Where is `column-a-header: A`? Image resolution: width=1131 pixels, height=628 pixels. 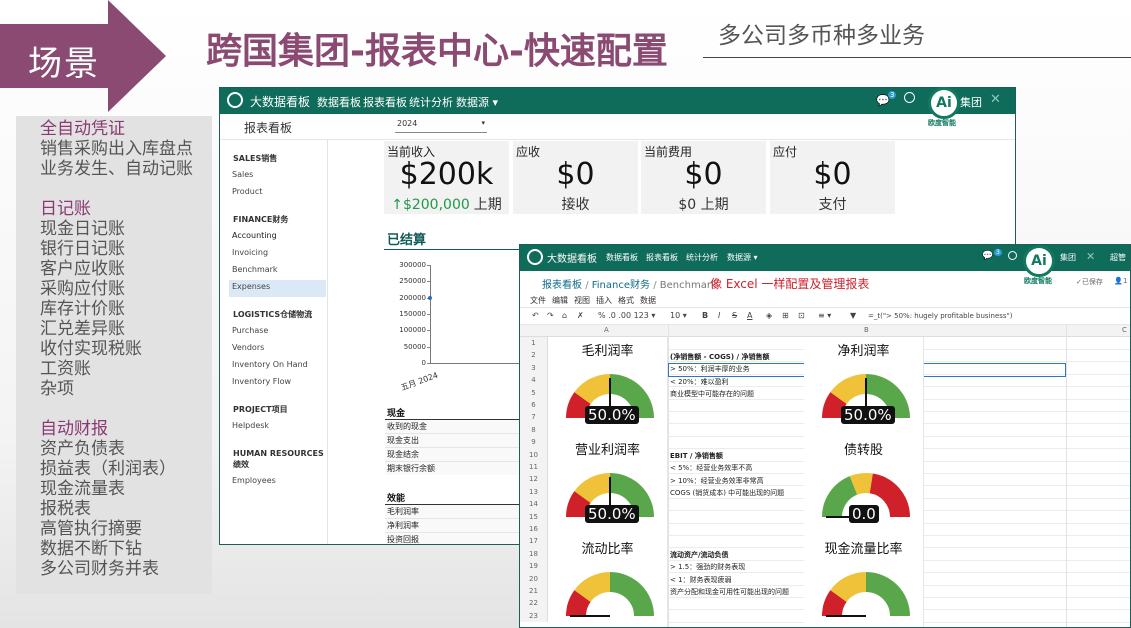 column-a-header: A is located at coordinates (606, 330).